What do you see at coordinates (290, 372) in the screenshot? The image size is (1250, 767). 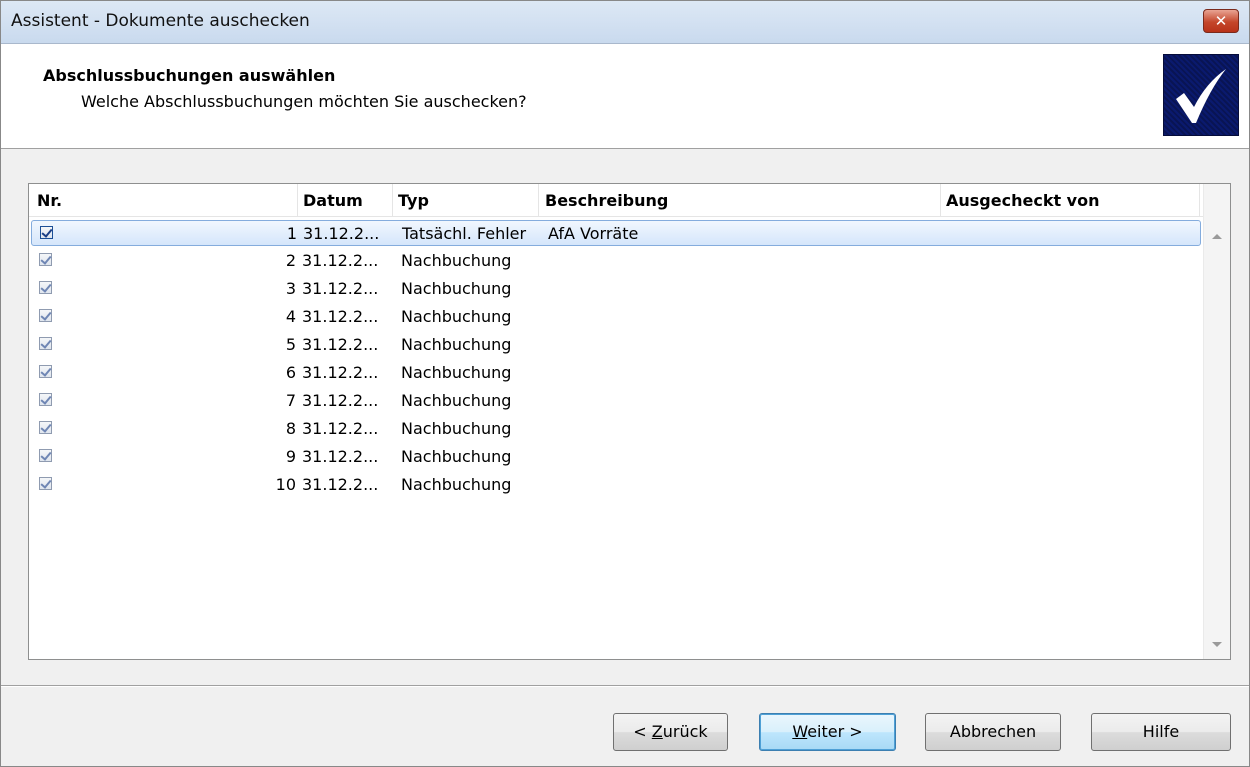 I see `cell-nr: 6` at bounding box center [290, 372].